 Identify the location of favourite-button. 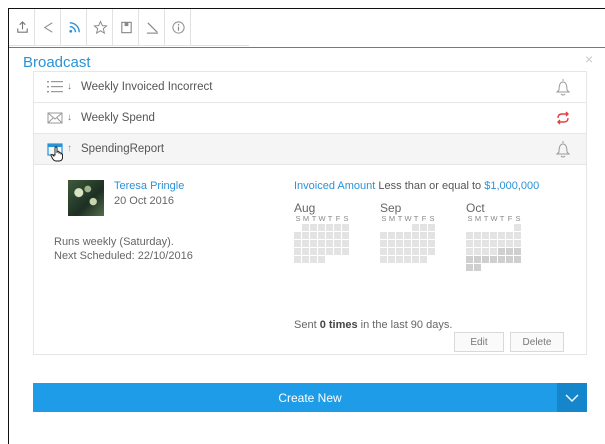
(101, 27).